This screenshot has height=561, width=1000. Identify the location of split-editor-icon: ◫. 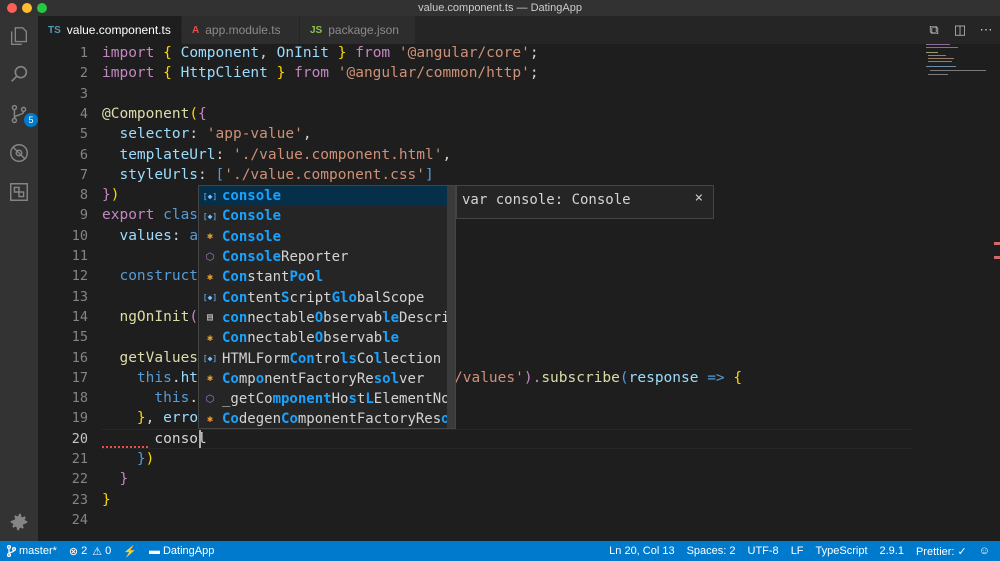
(960, 30).